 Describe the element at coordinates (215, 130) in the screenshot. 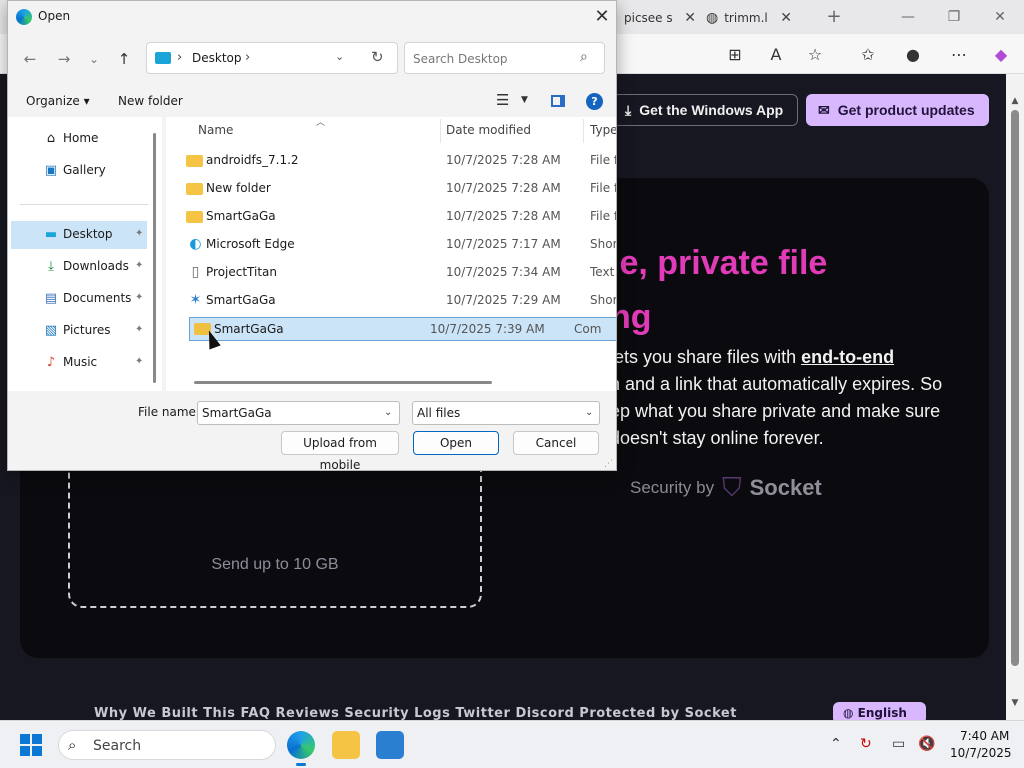

I see `column-header-name: Name` at that location.